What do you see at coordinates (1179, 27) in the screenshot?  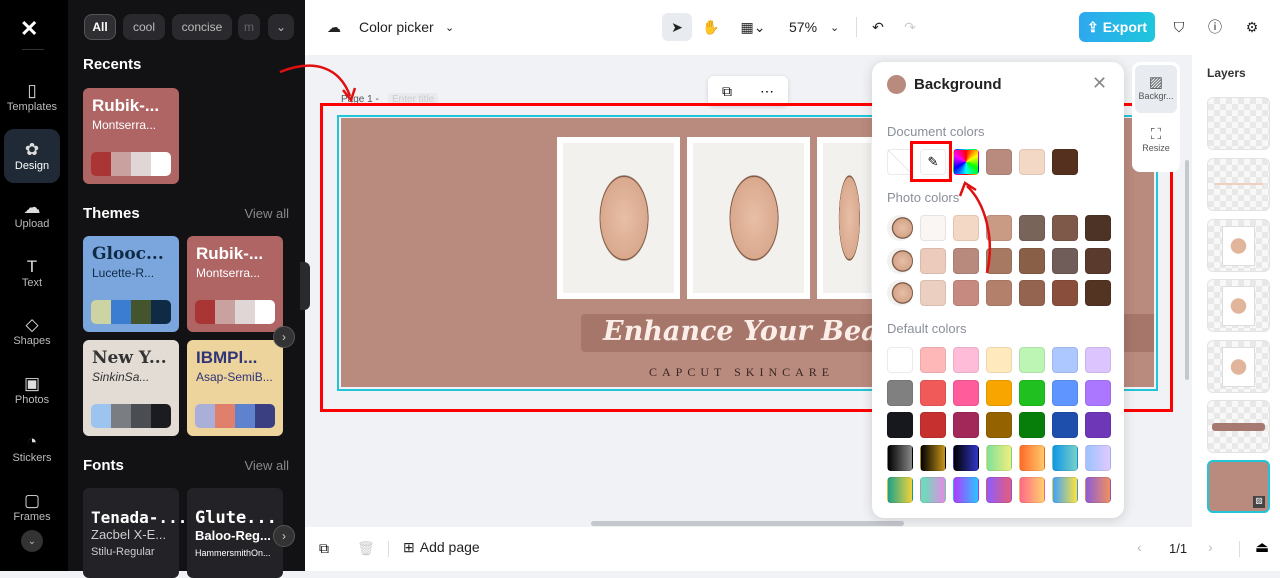 I see `shield-icon: ⛉` at bounding box center [1179, 27].